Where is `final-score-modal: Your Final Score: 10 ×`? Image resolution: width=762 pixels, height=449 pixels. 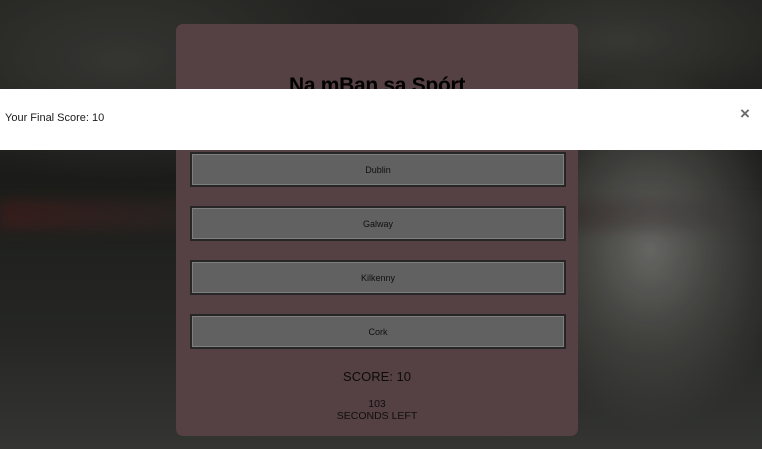 final-score-modal: Your Final Score: 10 × is located at coordinates (381, 119).